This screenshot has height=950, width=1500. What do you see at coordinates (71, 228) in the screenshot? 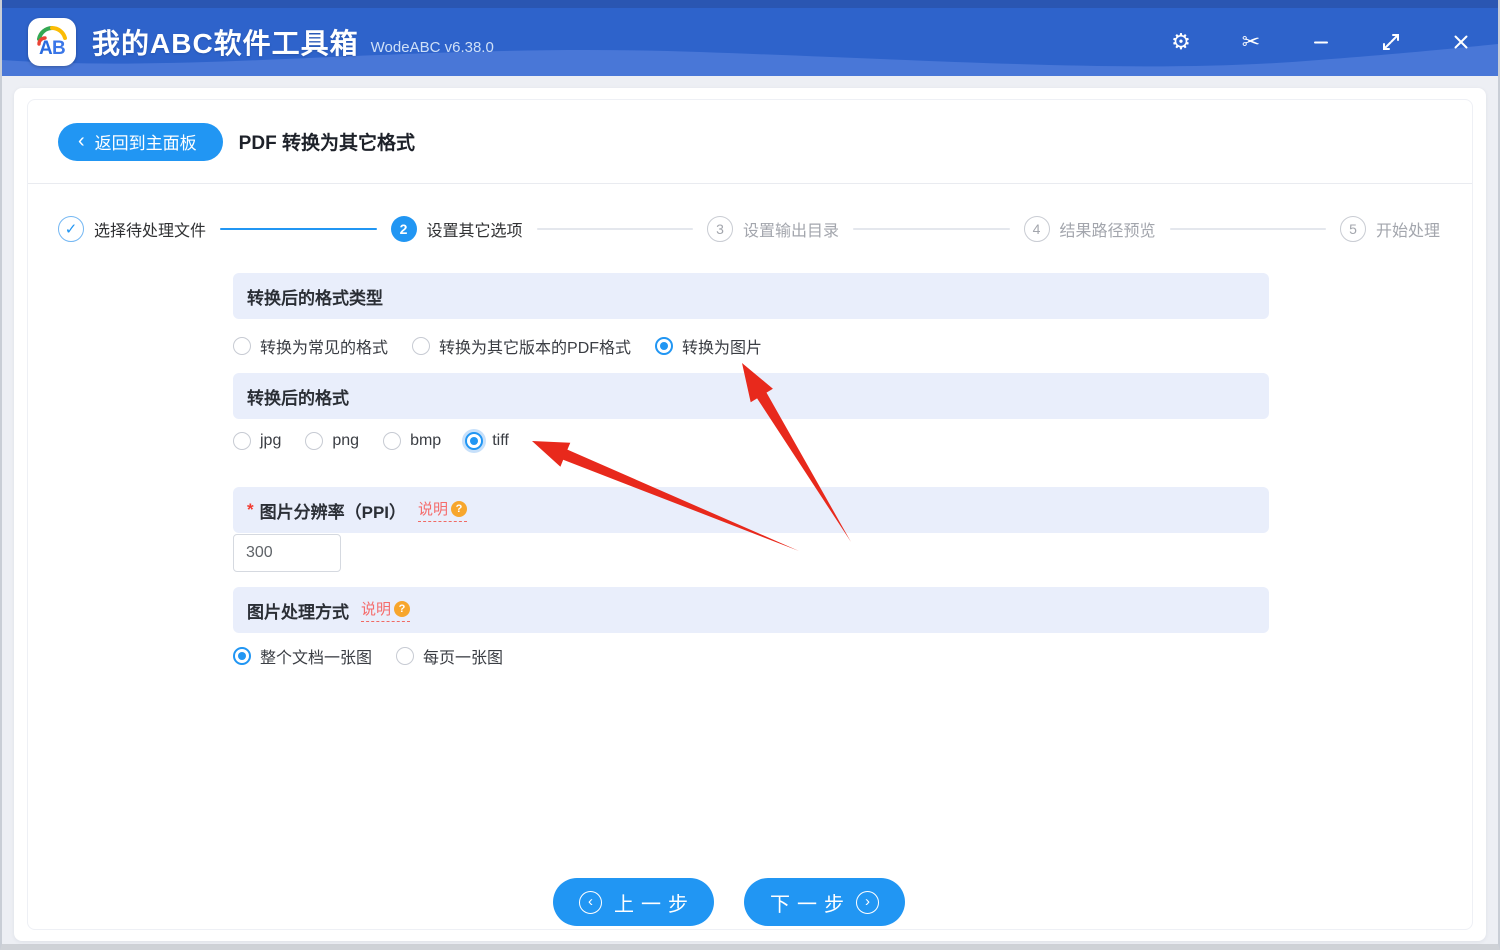
I see `step-1-check-icon: ✓` at bounding box center [71, 228].